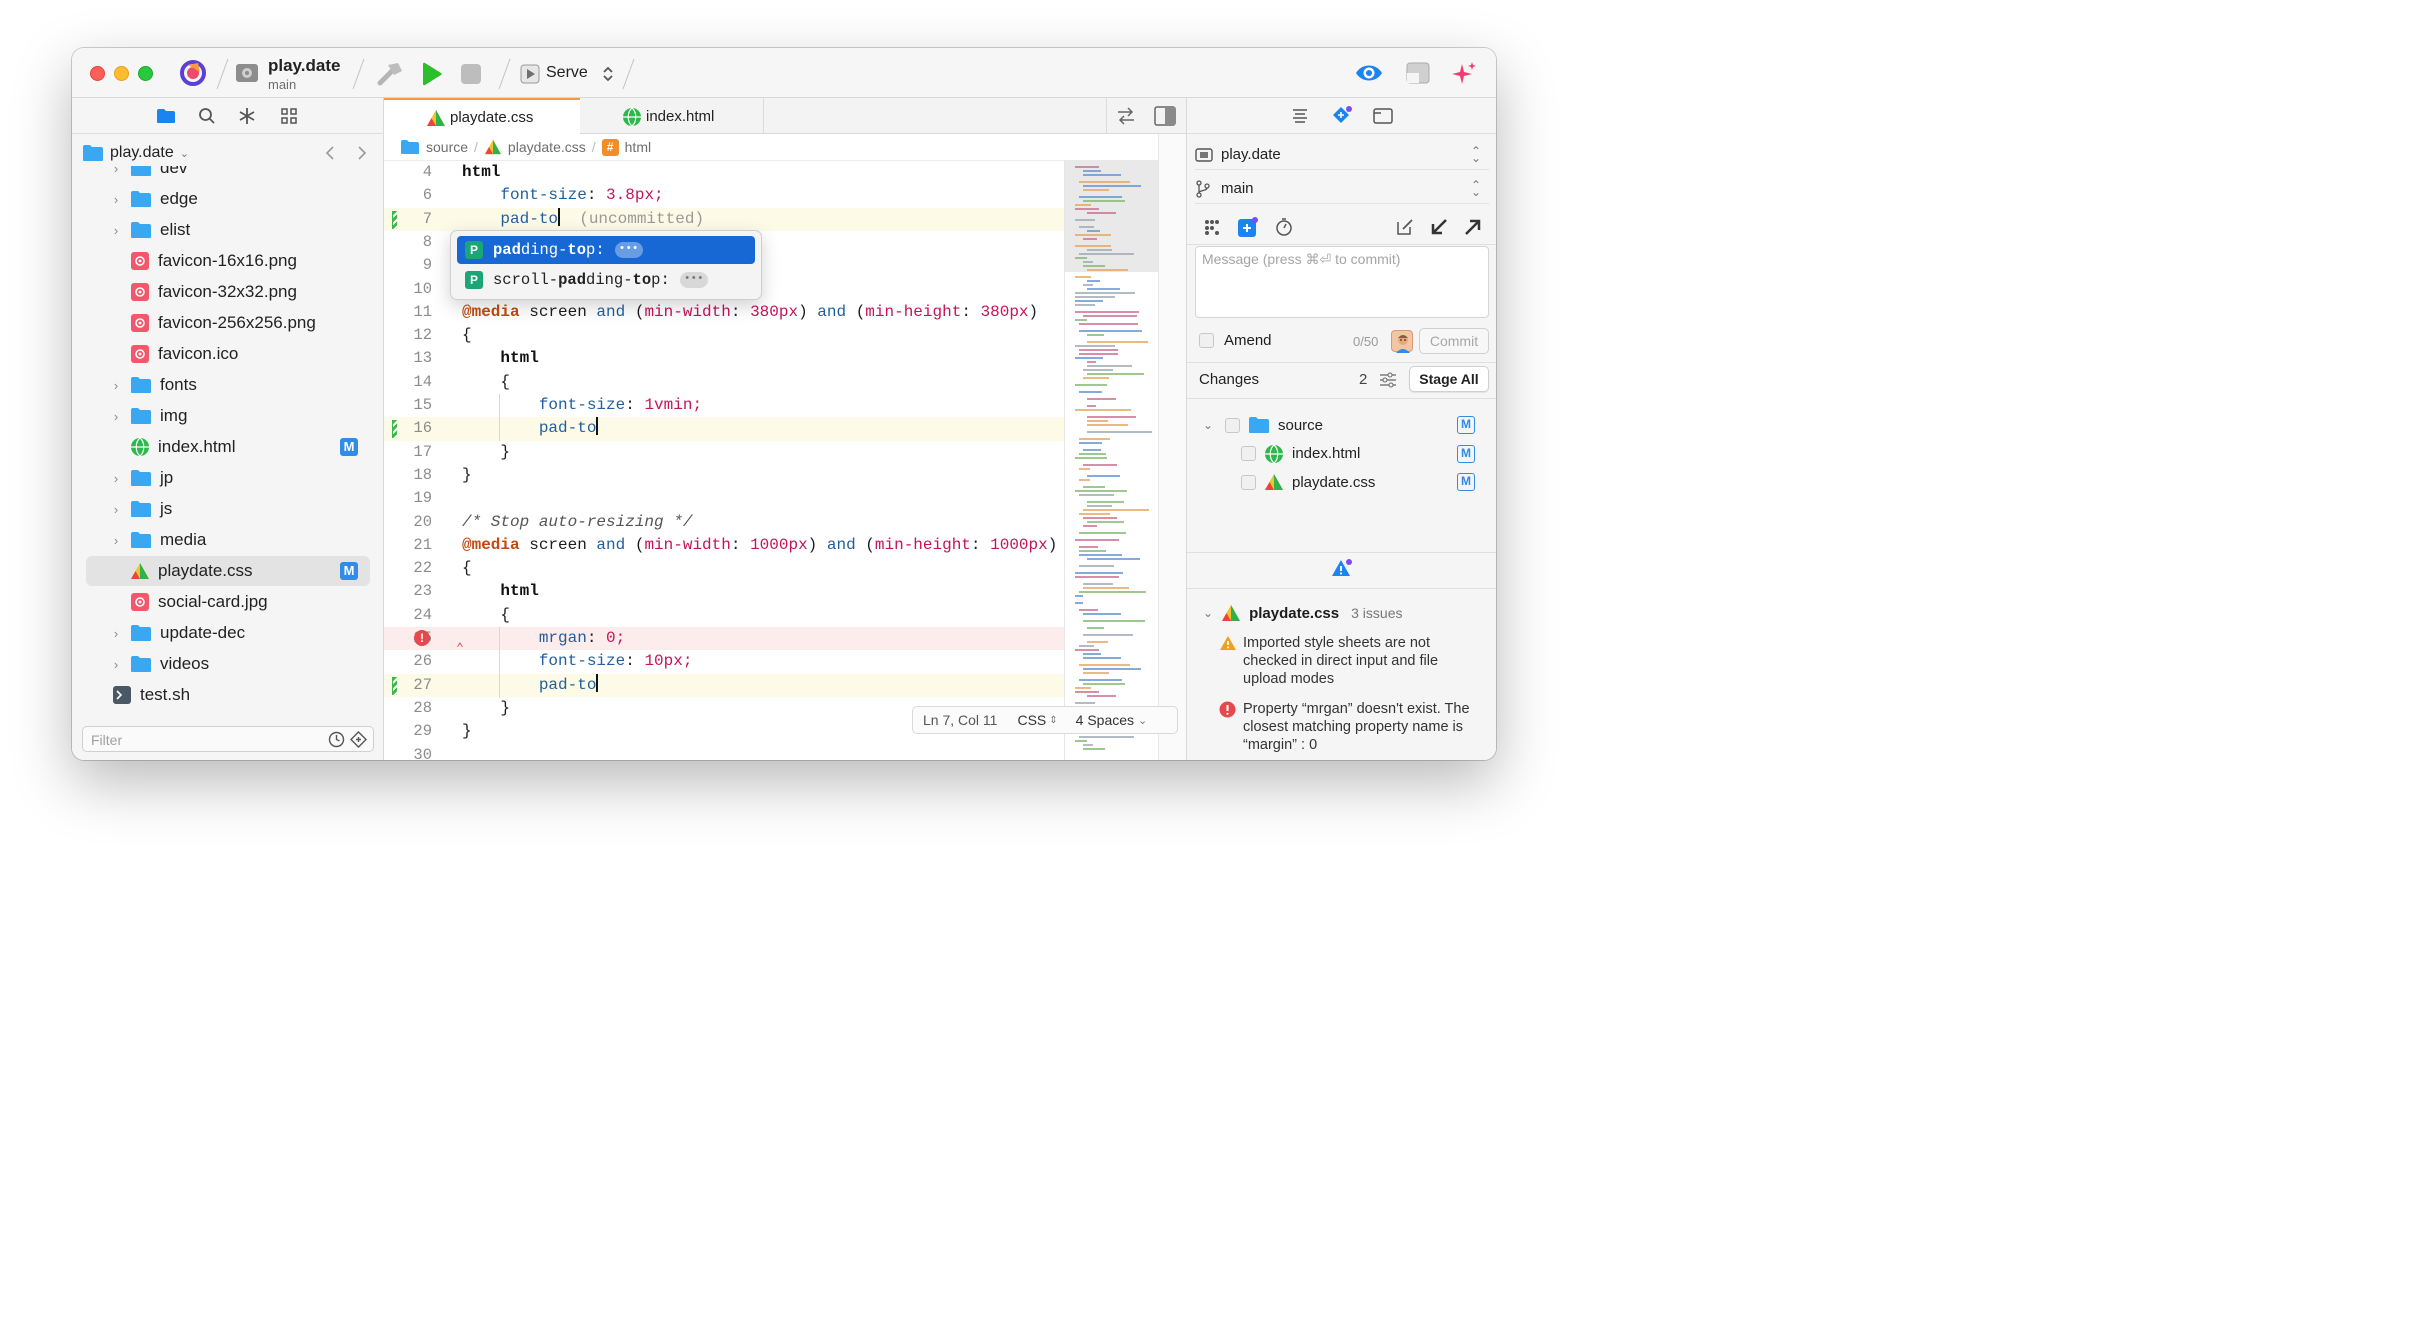 The width and height of the screenshot is (2424, 1324). What do you see at coordinates (724, 615) in the screenshot?
I see `code-line: 24 {` at bounding box center [724, 615].